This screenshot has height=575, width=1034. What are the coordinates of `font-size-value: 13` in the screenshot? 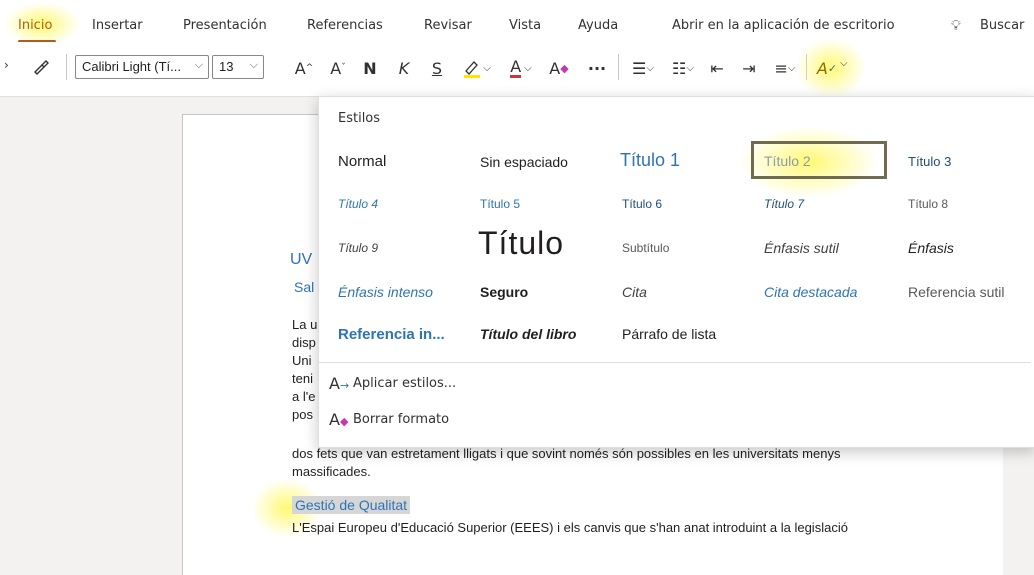 It's located at (226, 66).